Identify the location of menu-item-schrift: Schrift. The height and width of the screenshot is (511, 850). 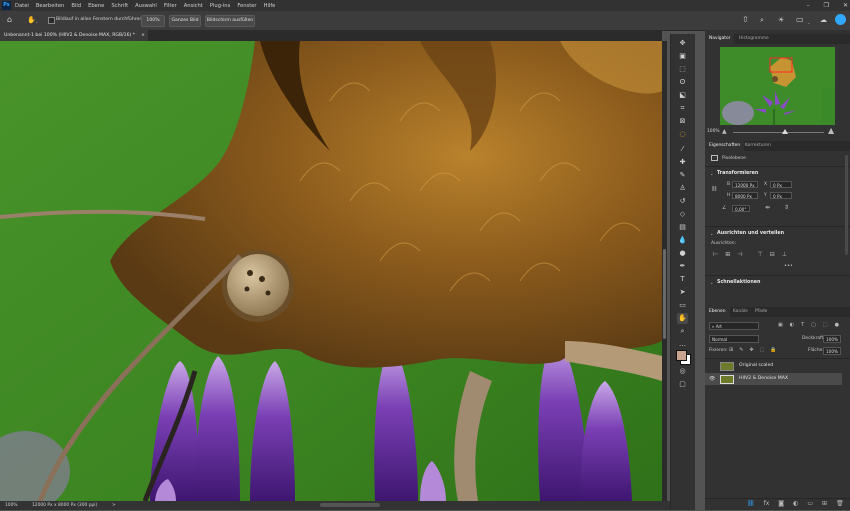
(119, 6).